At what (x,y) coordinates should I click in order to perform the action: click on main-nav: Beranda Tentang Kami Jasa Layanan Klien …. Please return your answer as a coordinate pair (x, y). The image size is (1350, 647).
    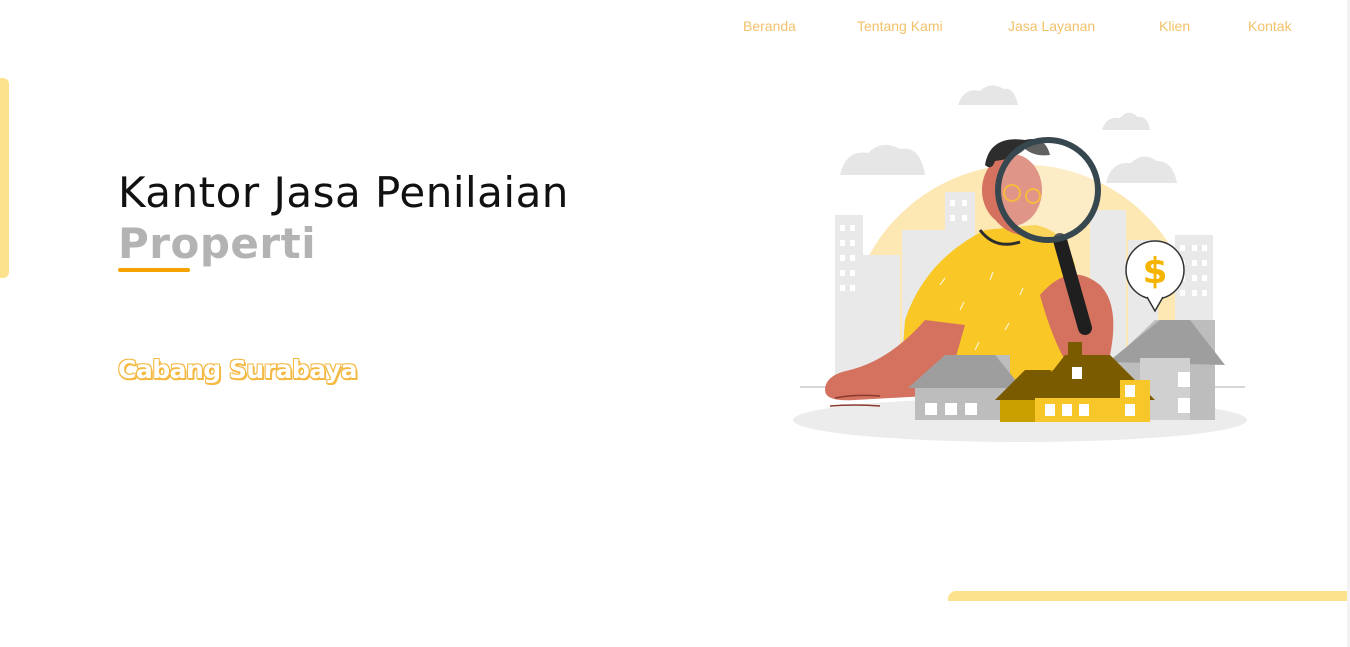
    Looking at the image, I should click on (675, 28).